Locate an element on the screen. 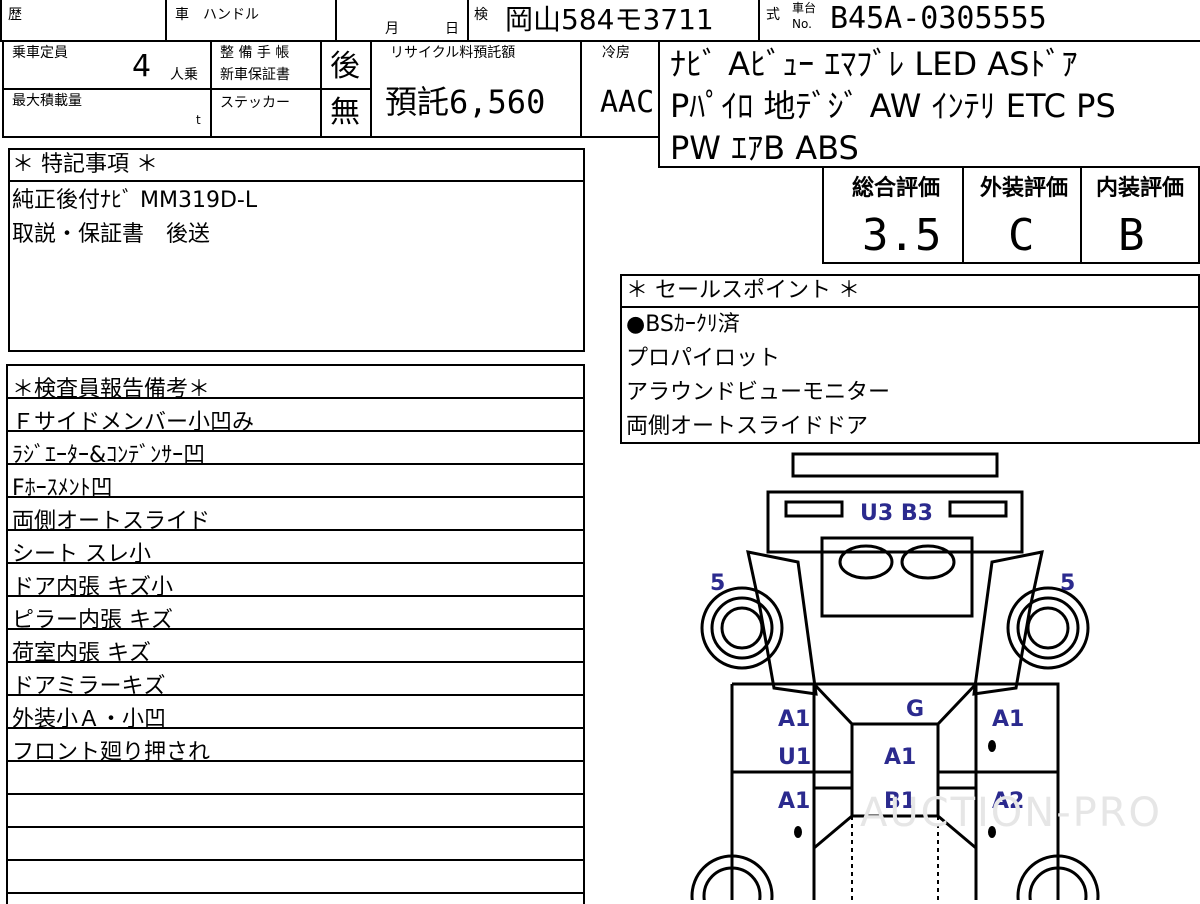  inspector-line: ピラー内張 キズ is located at coordinates (296, 615).